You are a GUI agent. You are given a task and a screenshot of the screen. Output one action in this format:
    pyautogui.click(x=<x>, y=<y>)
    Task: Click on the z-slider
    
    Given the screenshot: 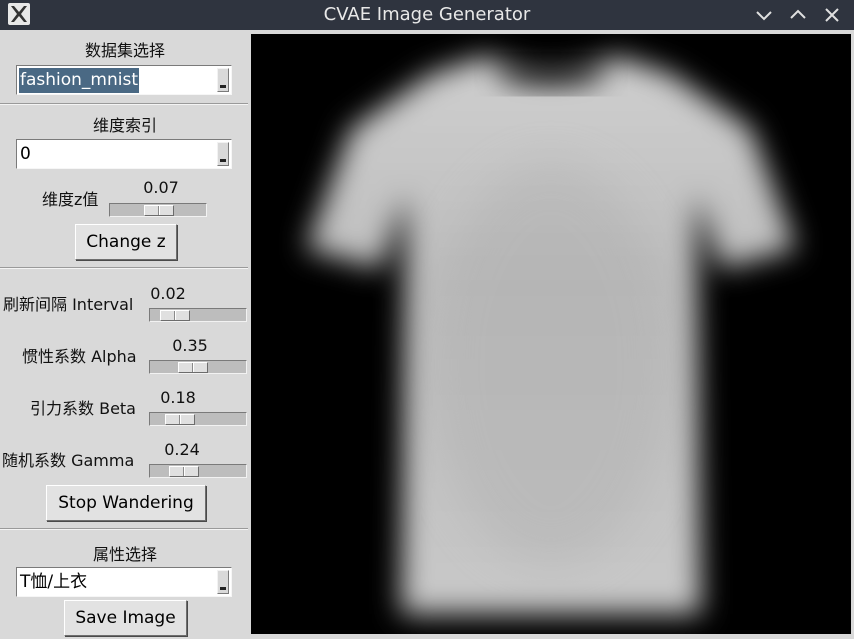 What is the action you would take?
    pyautogui.click(x=158, y=210)
    